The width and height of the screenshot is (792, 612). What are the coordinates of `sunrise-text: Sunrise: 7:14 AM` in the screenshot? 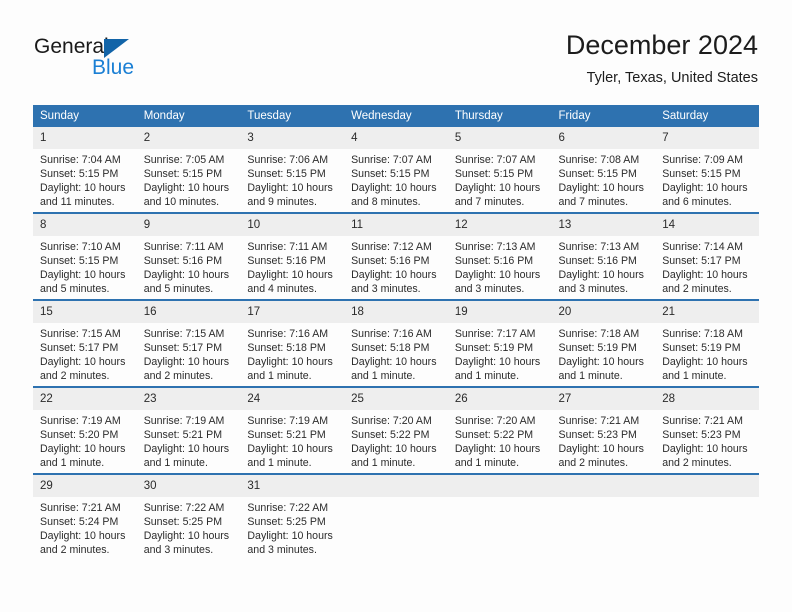 It's located at (702, 247).